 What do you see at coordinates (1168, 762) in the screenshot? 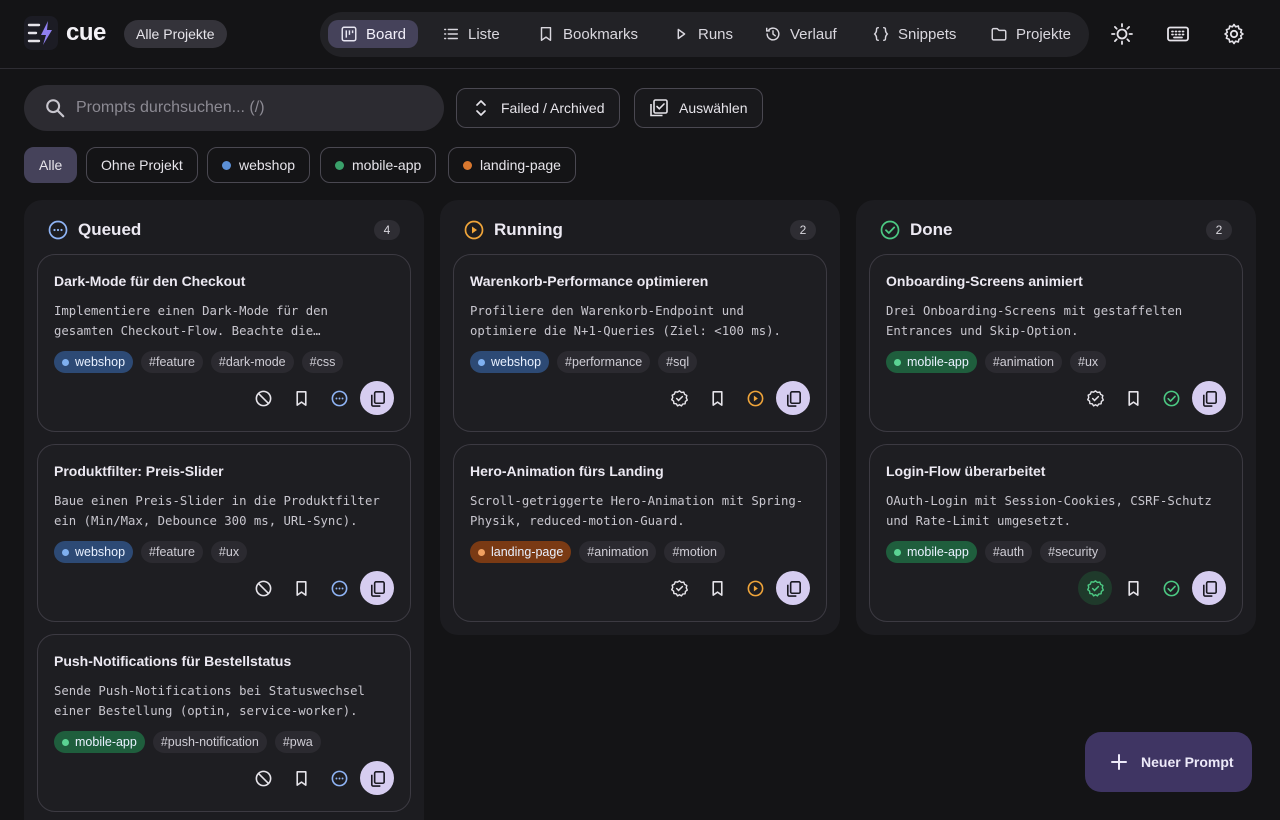
I see `new-prompt-button: Neuer Prompt` at bounding box center [1168, 762].